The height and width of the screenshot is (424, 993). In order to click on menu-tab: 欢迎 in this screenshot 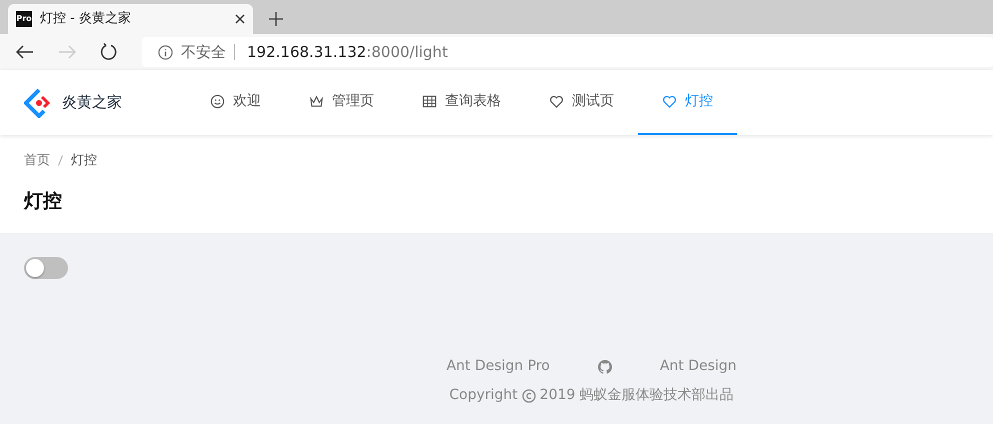, I will do `click(235, 102)`.